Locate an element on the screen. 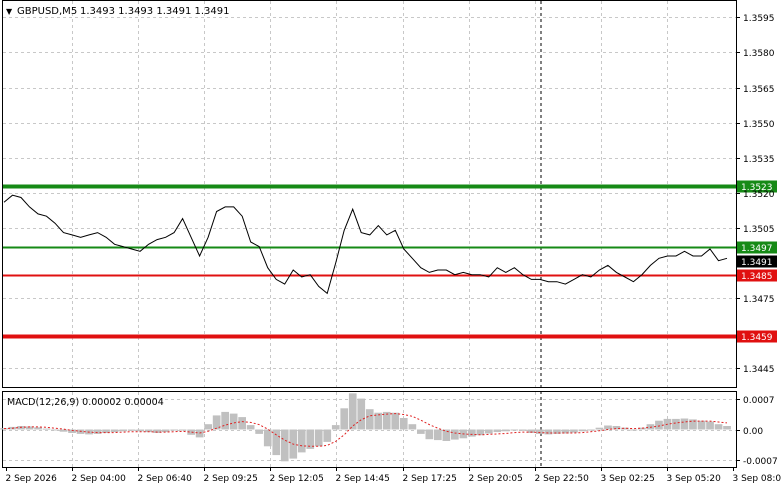 This screenshot has width=781, height=493. dropdown-triangle-icon: ▼ is located at coordinates (9, 11).